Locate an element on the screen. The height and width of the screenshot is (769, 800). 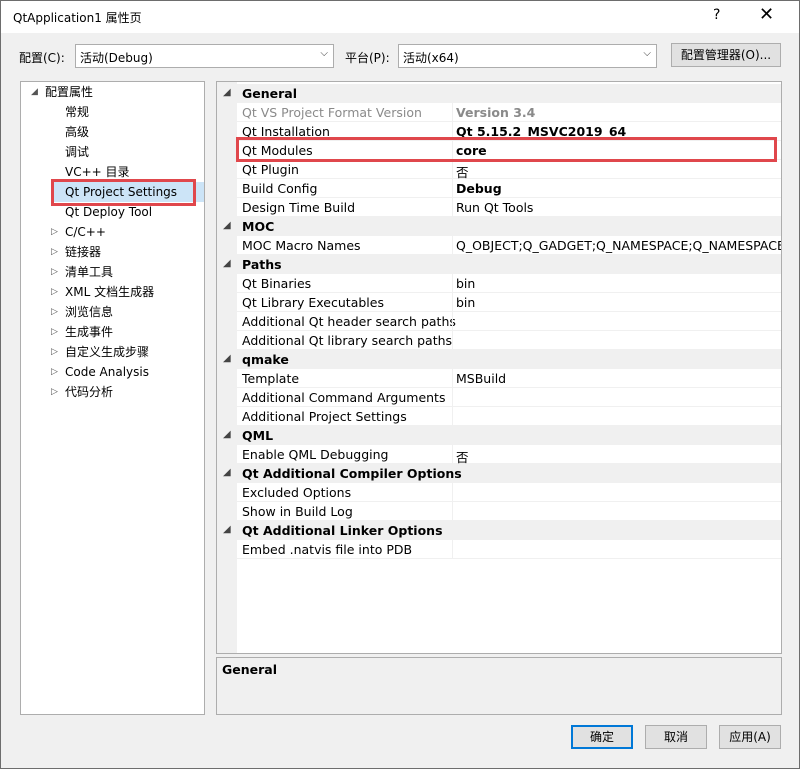
category-paths: ◢ Paths is located at coordinates (499, 264).